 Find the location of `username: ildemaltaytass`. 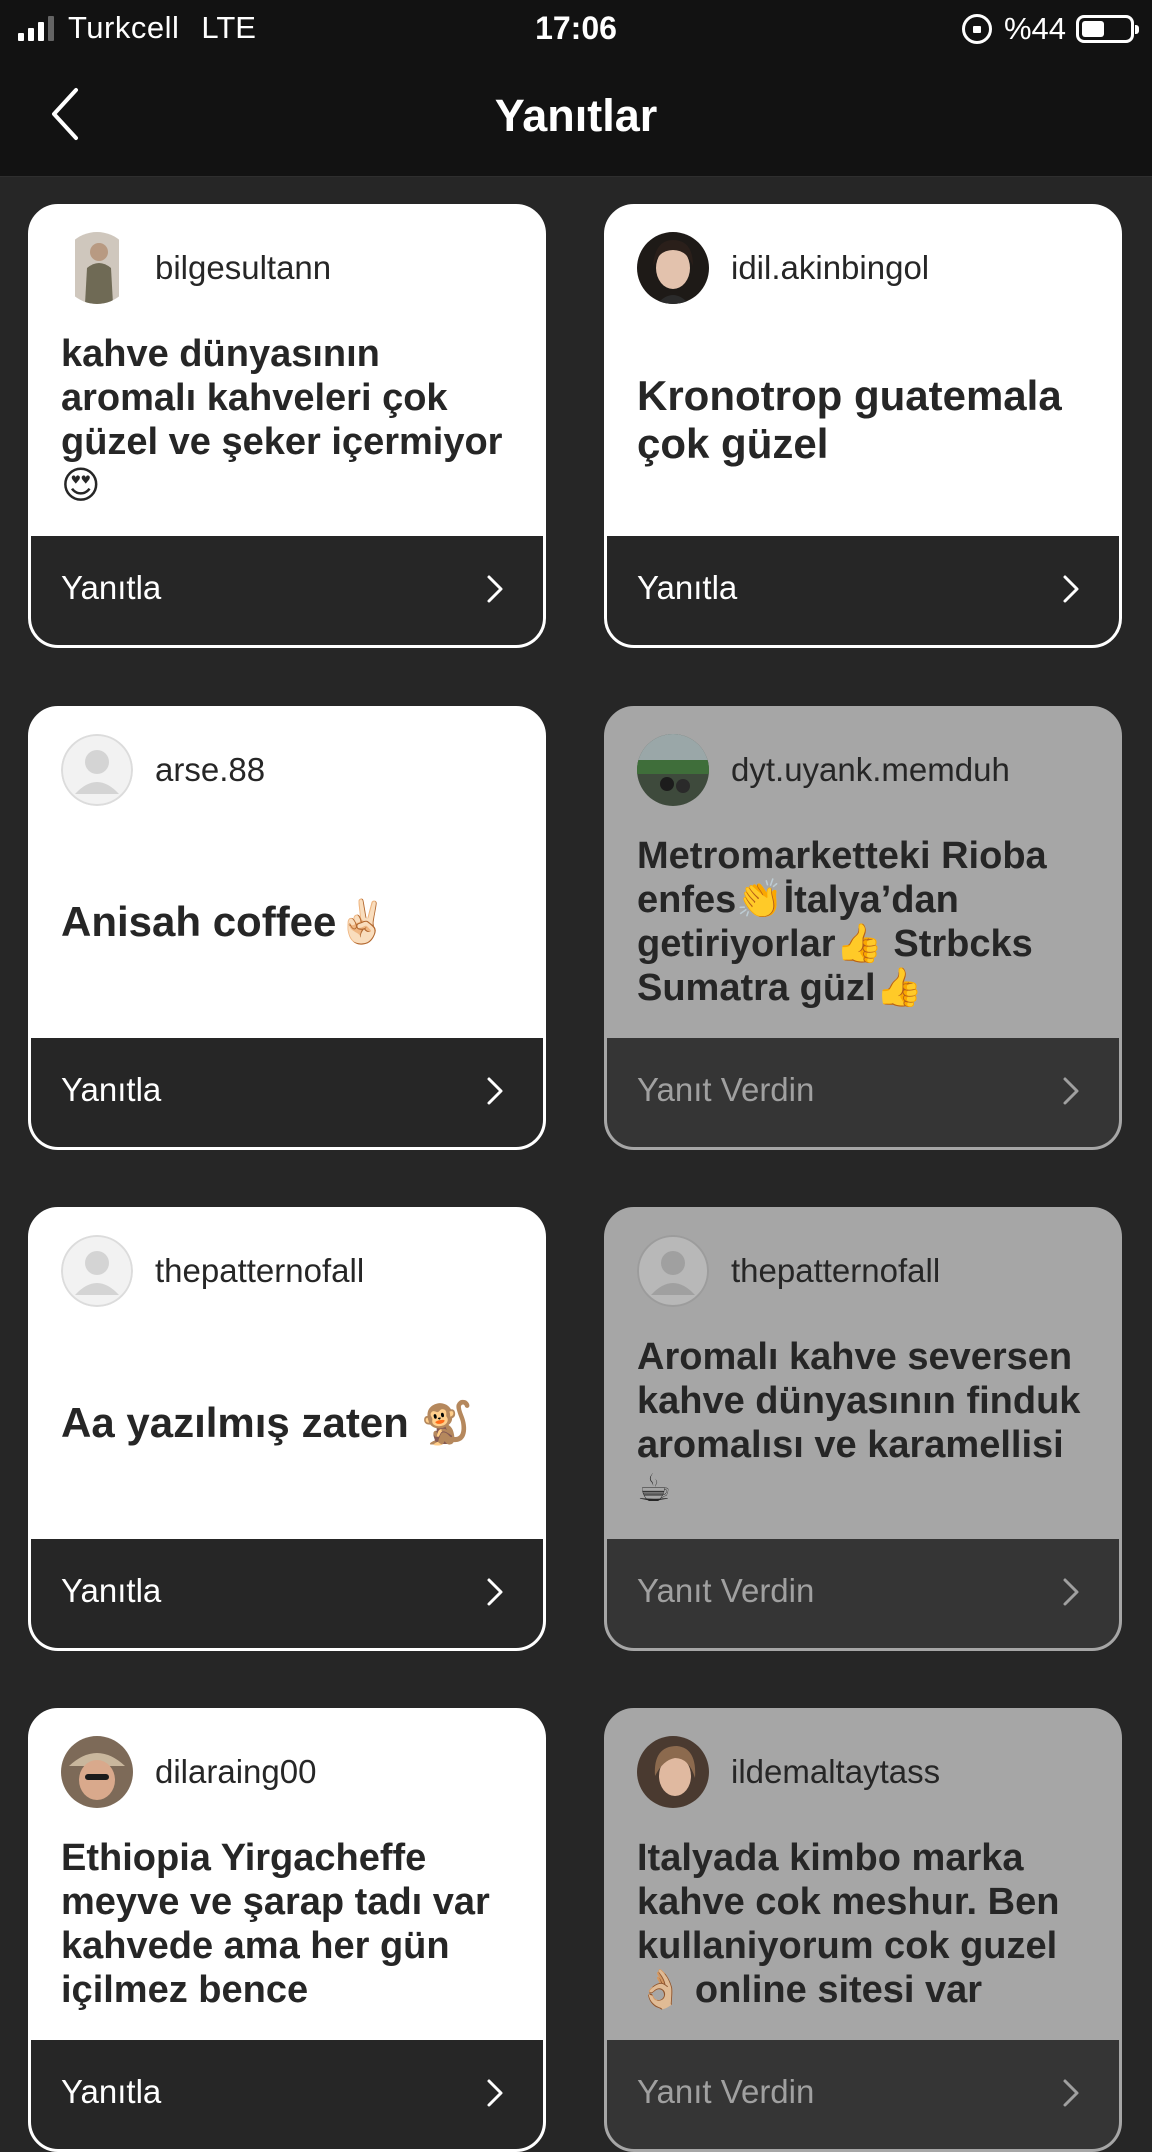

username: ildemaltaytass is located at coordinates (836, 1771).